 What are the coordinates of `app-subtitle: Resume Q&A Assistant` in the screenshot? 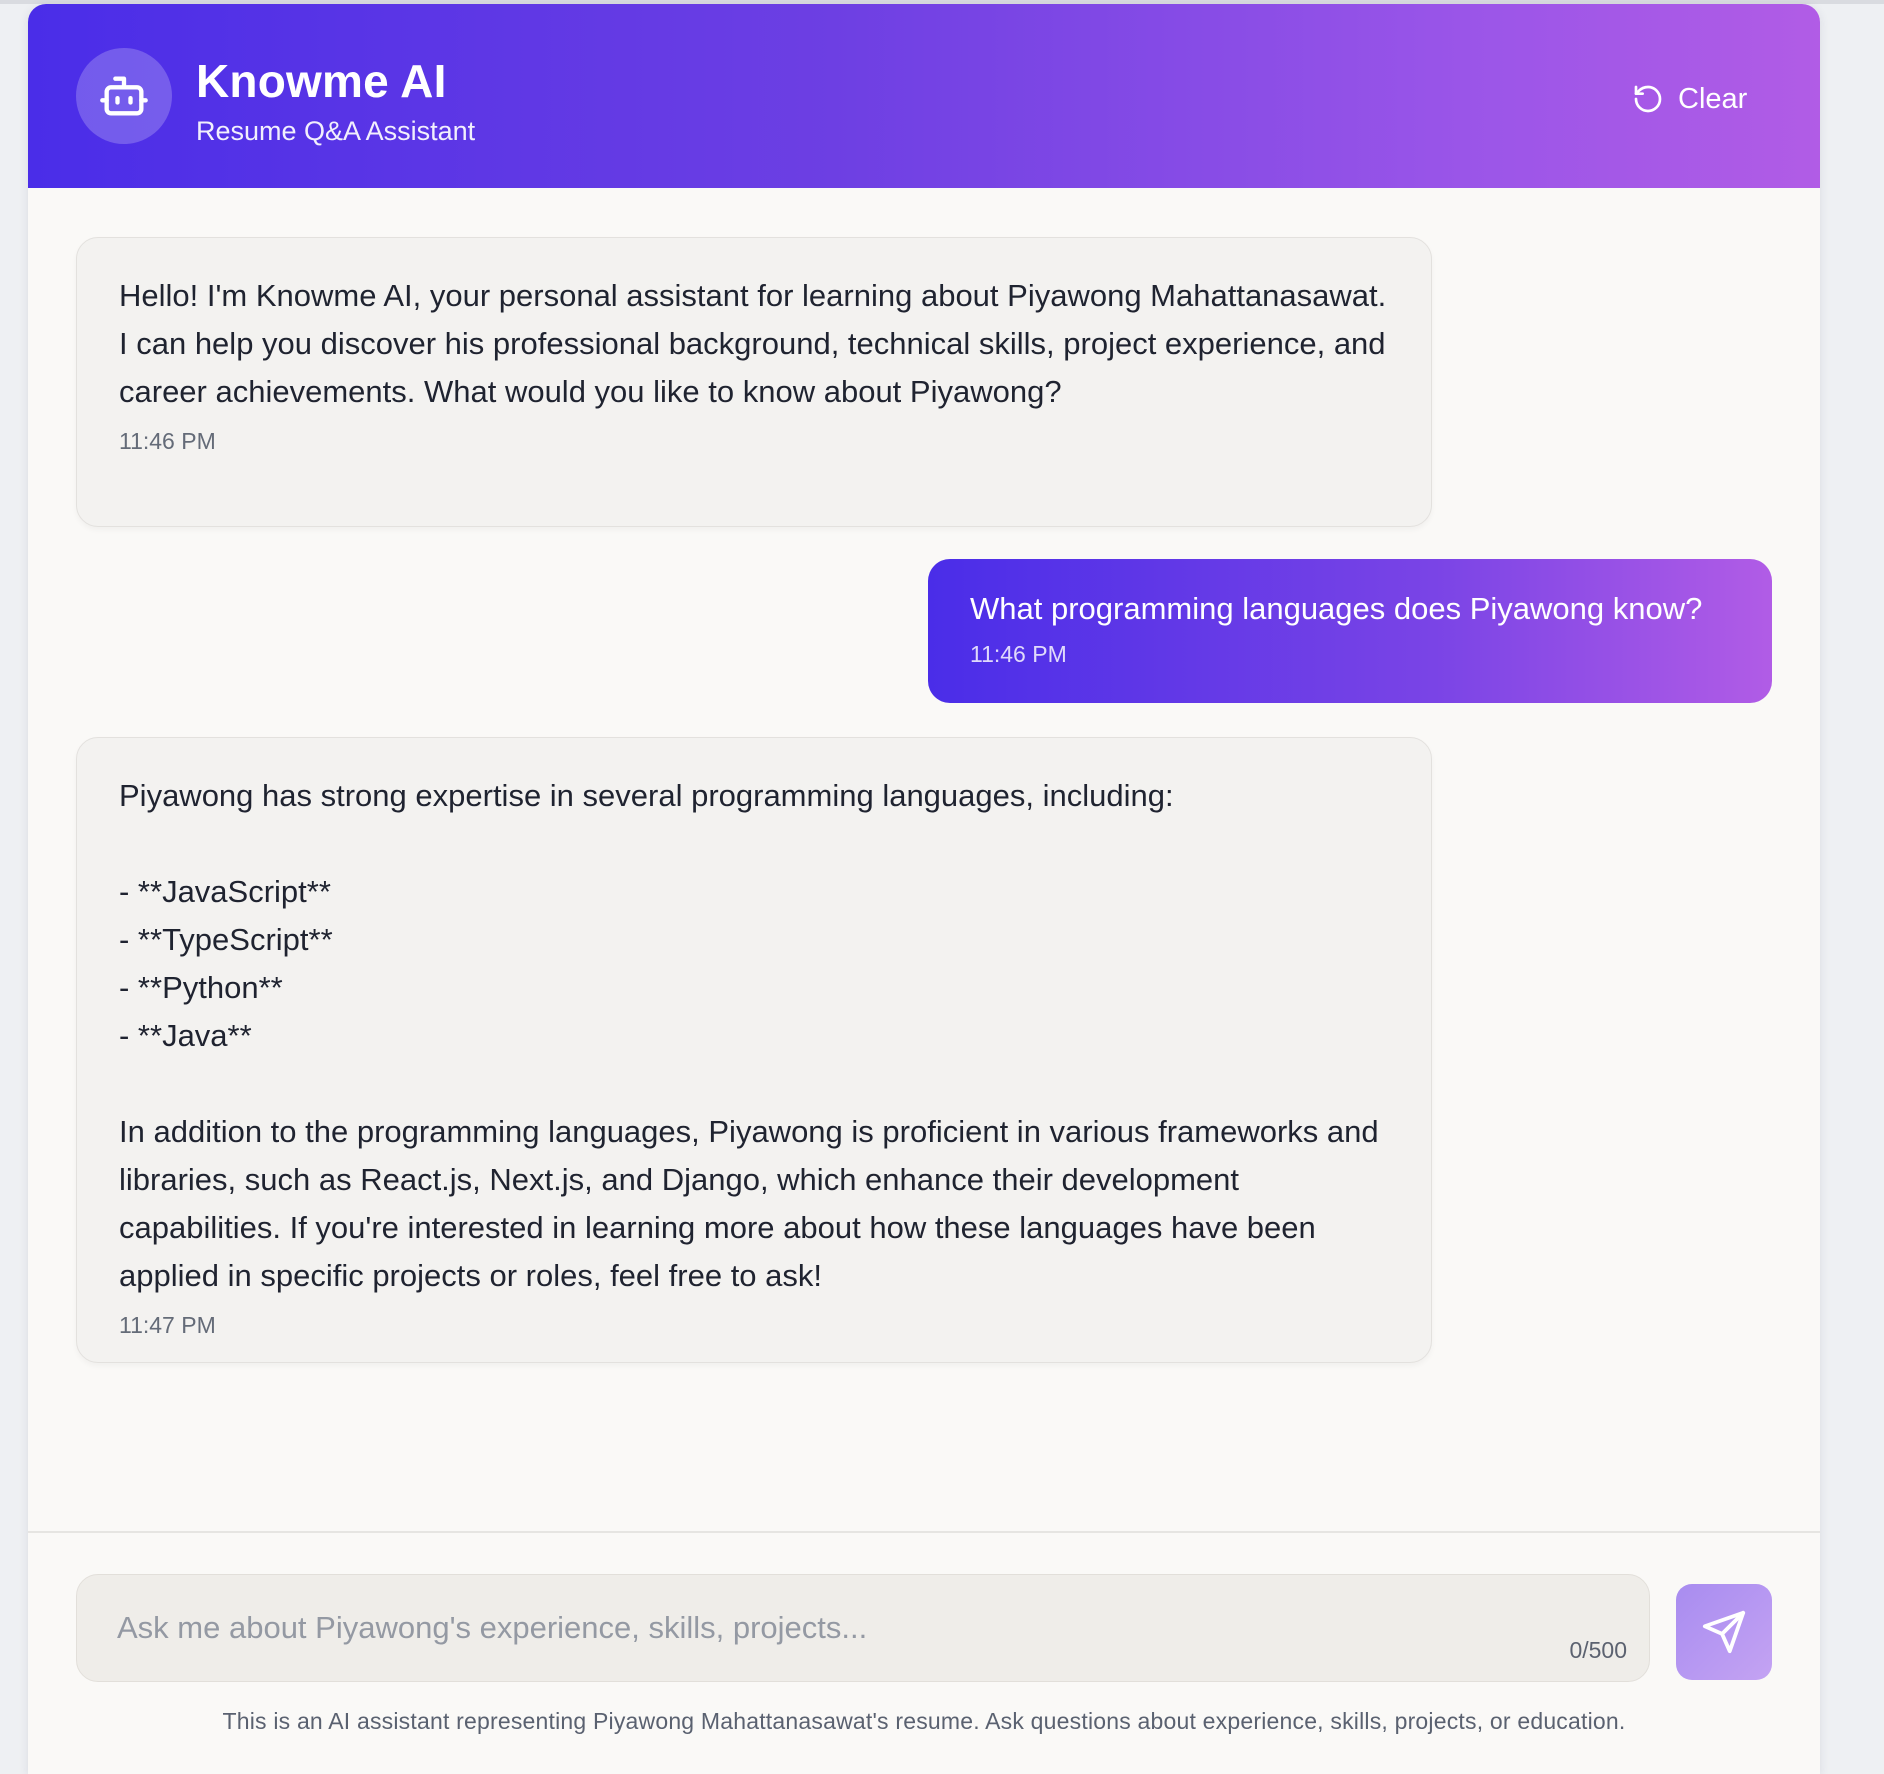 It's located at (336, 131).